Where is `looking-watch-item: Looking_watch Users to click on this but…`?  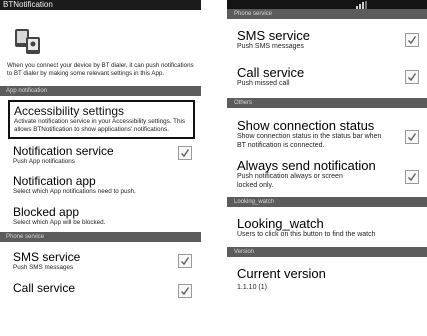
looking-watch-item: Looking_watch Users to click on this but… is located at coordinates (327, 228).